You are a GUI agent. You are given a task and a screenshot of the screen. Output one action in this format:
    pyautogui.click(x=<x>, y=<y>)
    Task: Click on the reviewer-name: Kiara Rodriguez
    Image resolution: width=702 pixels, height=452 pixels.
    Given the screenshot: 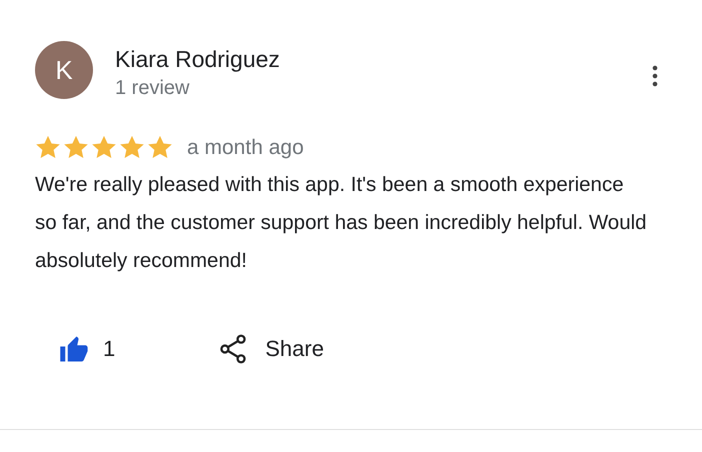 What is the action you would take?
    pyautogui.click(x=197, y=59)
    